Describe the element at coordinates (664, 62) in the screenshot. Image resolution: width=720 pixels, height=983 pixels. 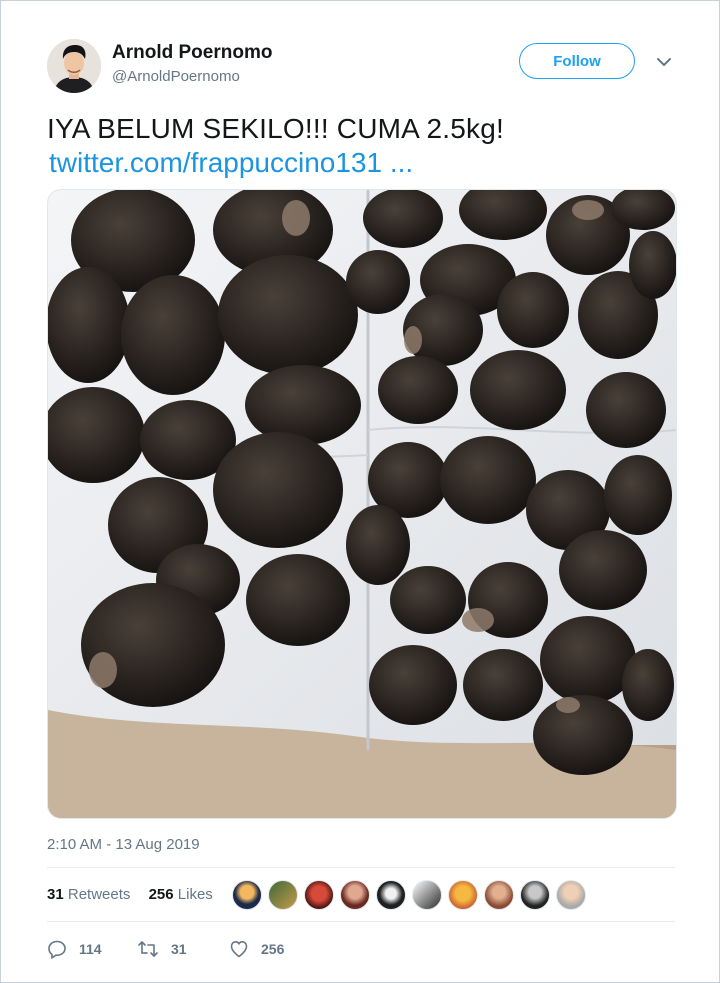
I see `chevron-down-icon` at that location.